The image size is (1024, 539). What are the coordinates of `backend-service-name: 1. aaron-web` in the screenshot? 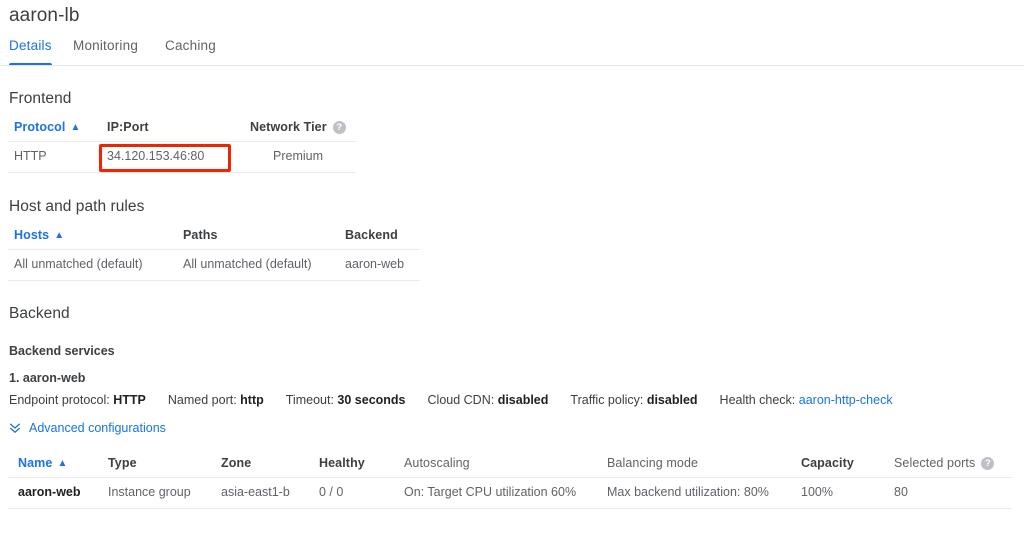 It's located at (47, 378).